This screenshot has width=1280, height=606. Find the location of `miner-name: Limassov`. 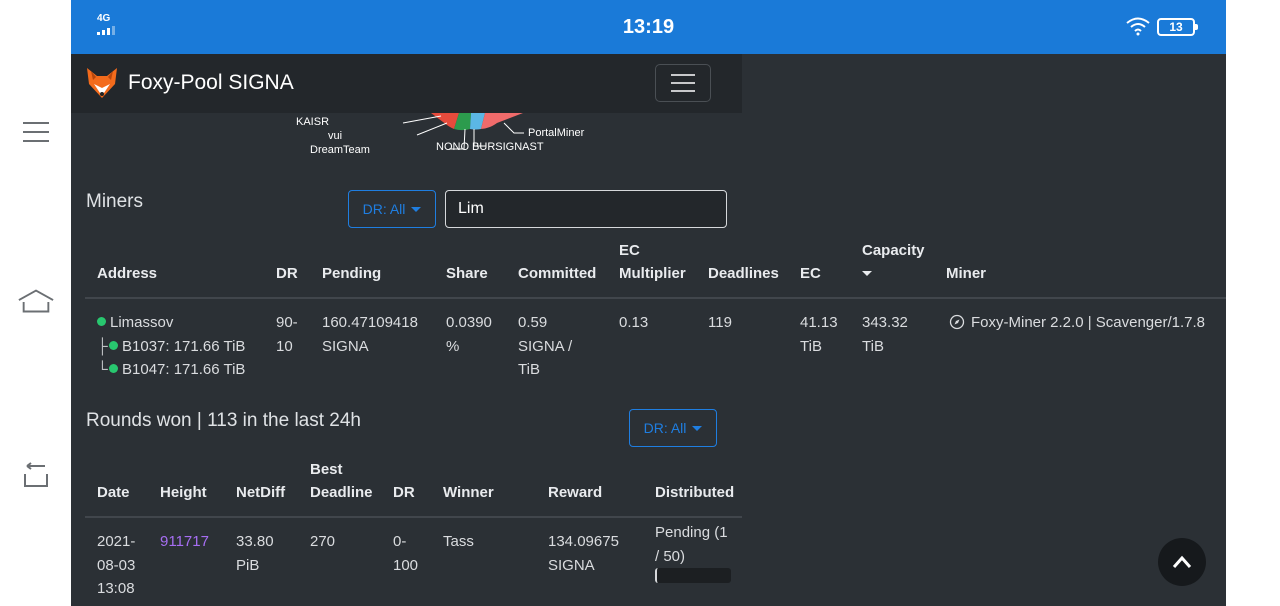

miner-name: Limassov is located at coordinates (141, 322).